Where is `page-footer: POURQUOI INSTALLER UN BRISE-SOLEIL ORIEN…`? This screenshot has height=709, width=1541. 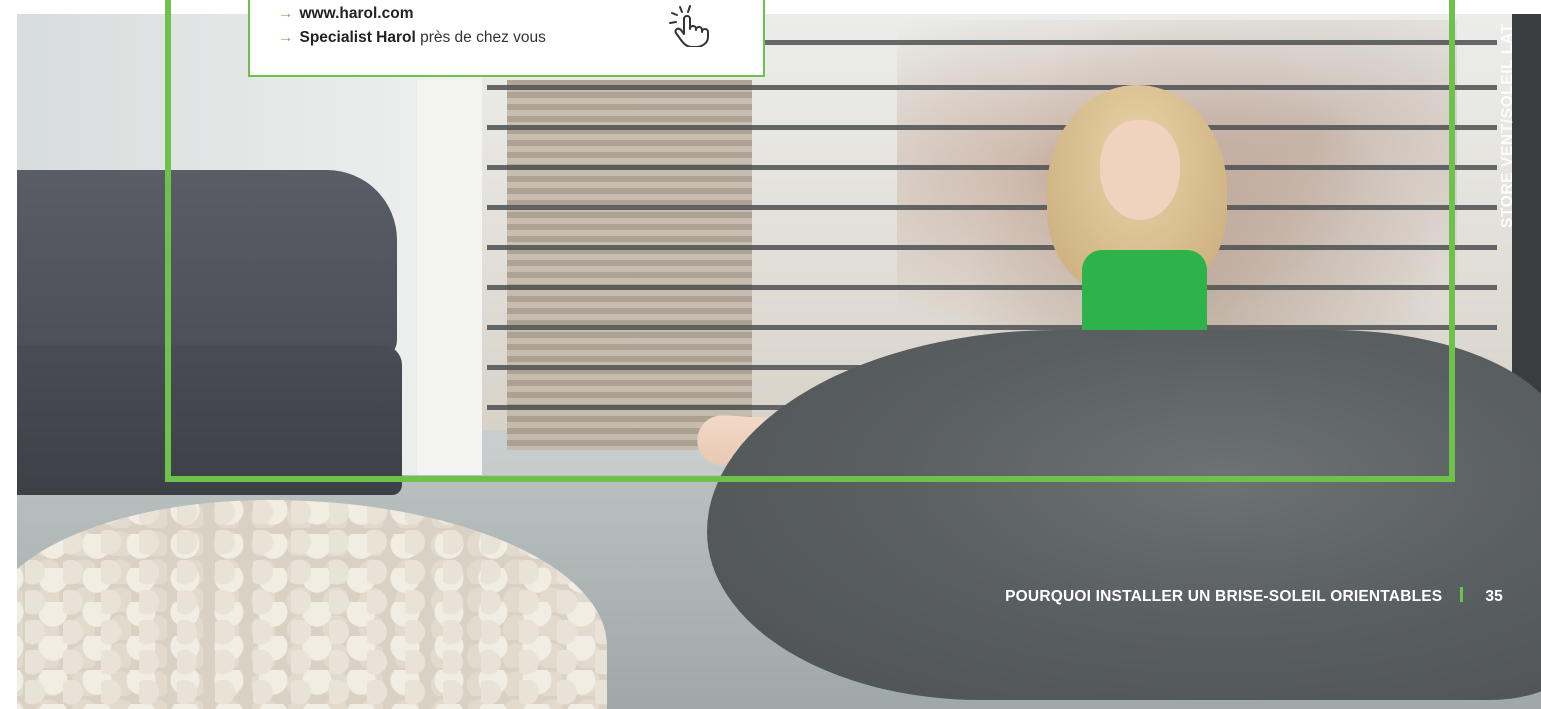 page-footer: POURQUOI INSTALLER UN BRISE-SOLEIL ORIEN… is located at coordinates (1254, 596).